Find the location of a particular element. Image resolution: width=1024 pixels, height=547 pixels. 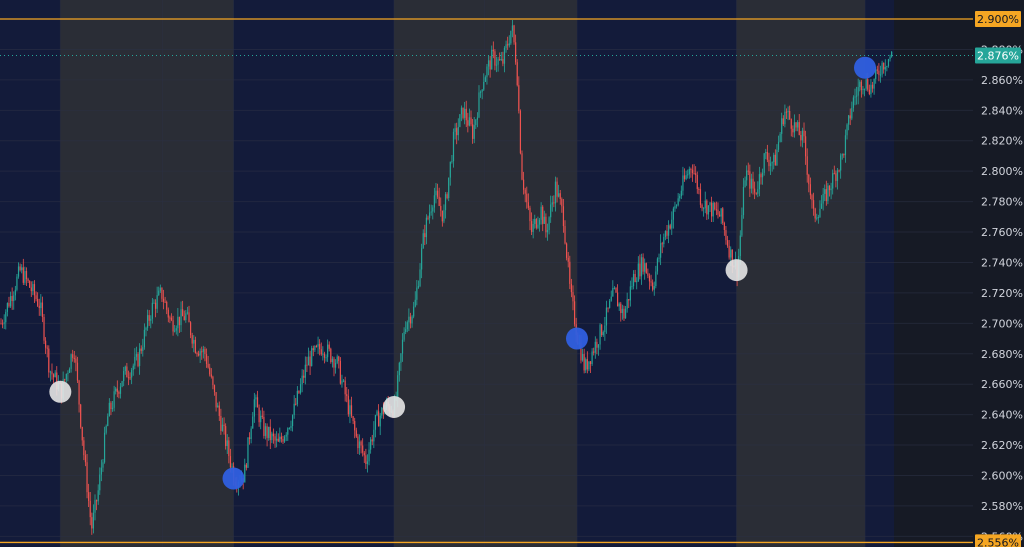

price-axis-tick: 2.660% is located at coordinates (1002, 384).